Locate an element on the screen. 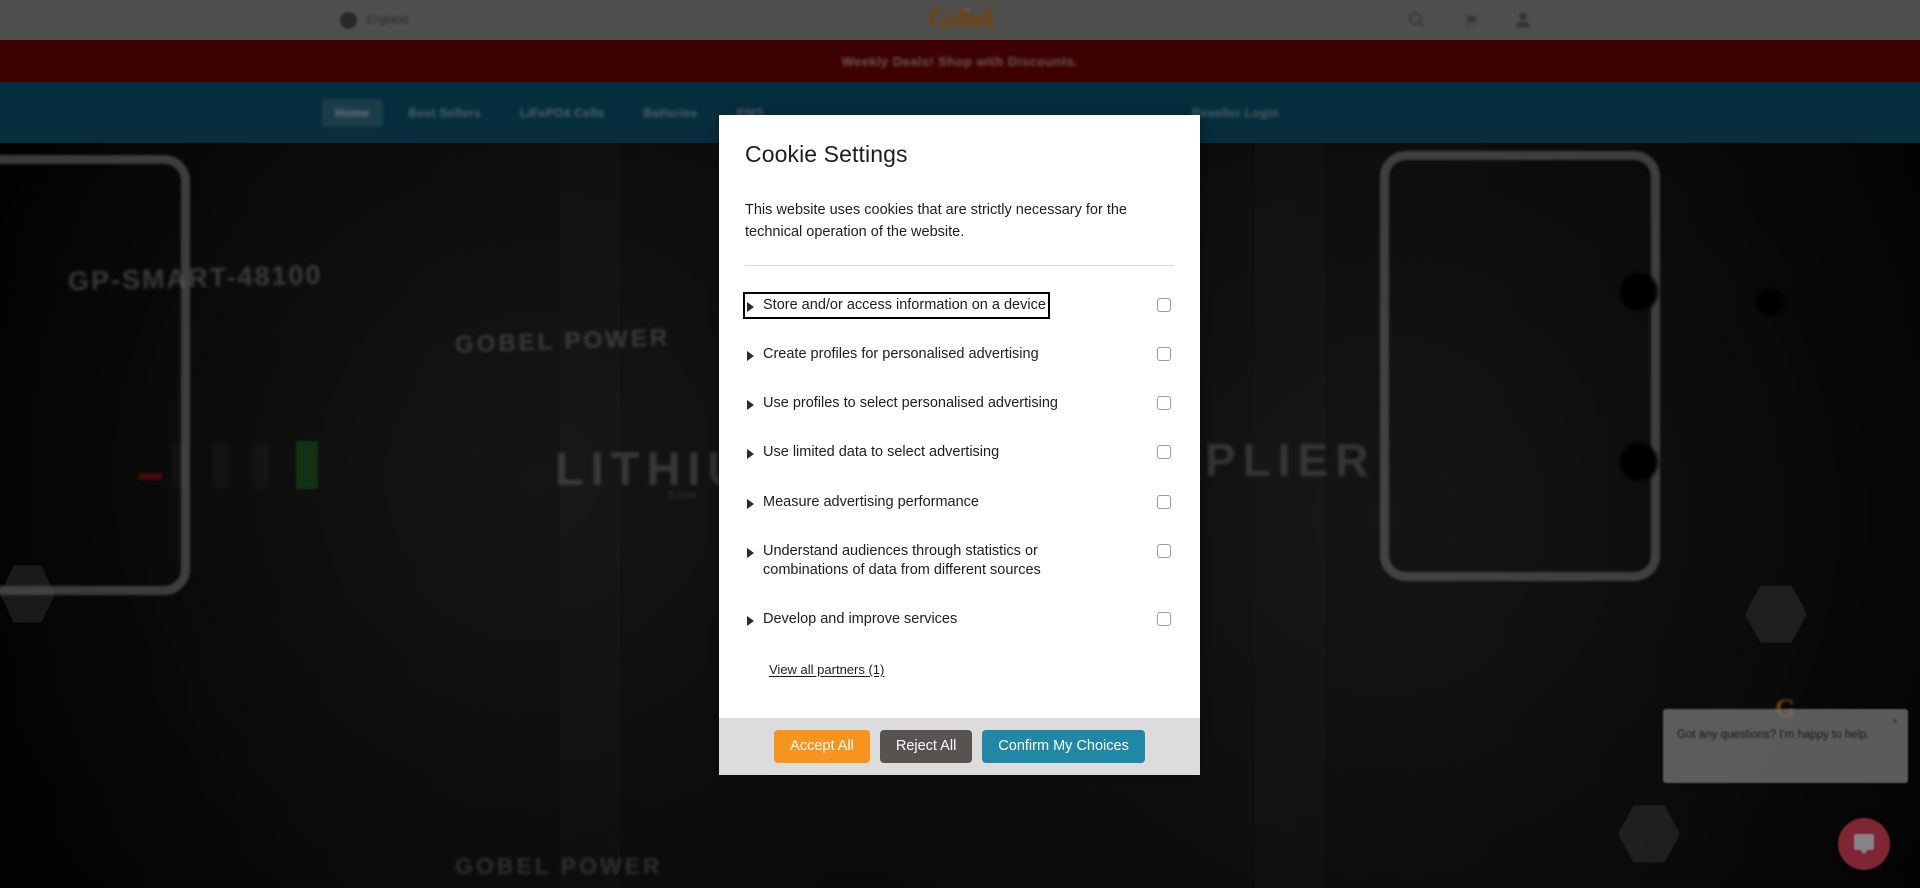 This screenshot has width=1920, height=888. purpose-label: Measure advertising performance is located at coordinates (871, 501).